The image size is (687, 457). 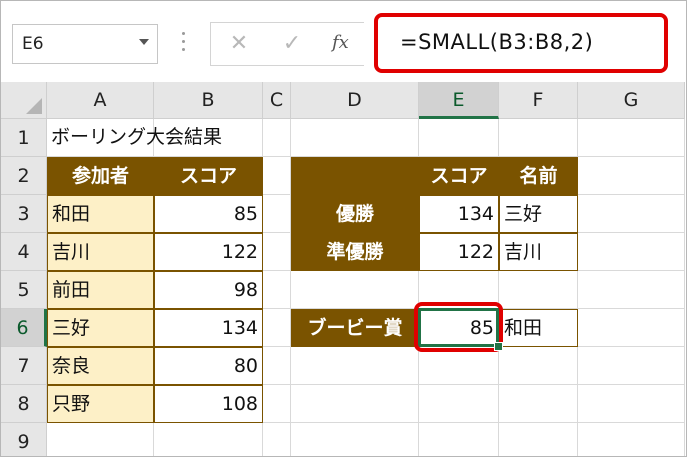 I want to click on enter-check-icon: ✓, so click(x=292, y=44).